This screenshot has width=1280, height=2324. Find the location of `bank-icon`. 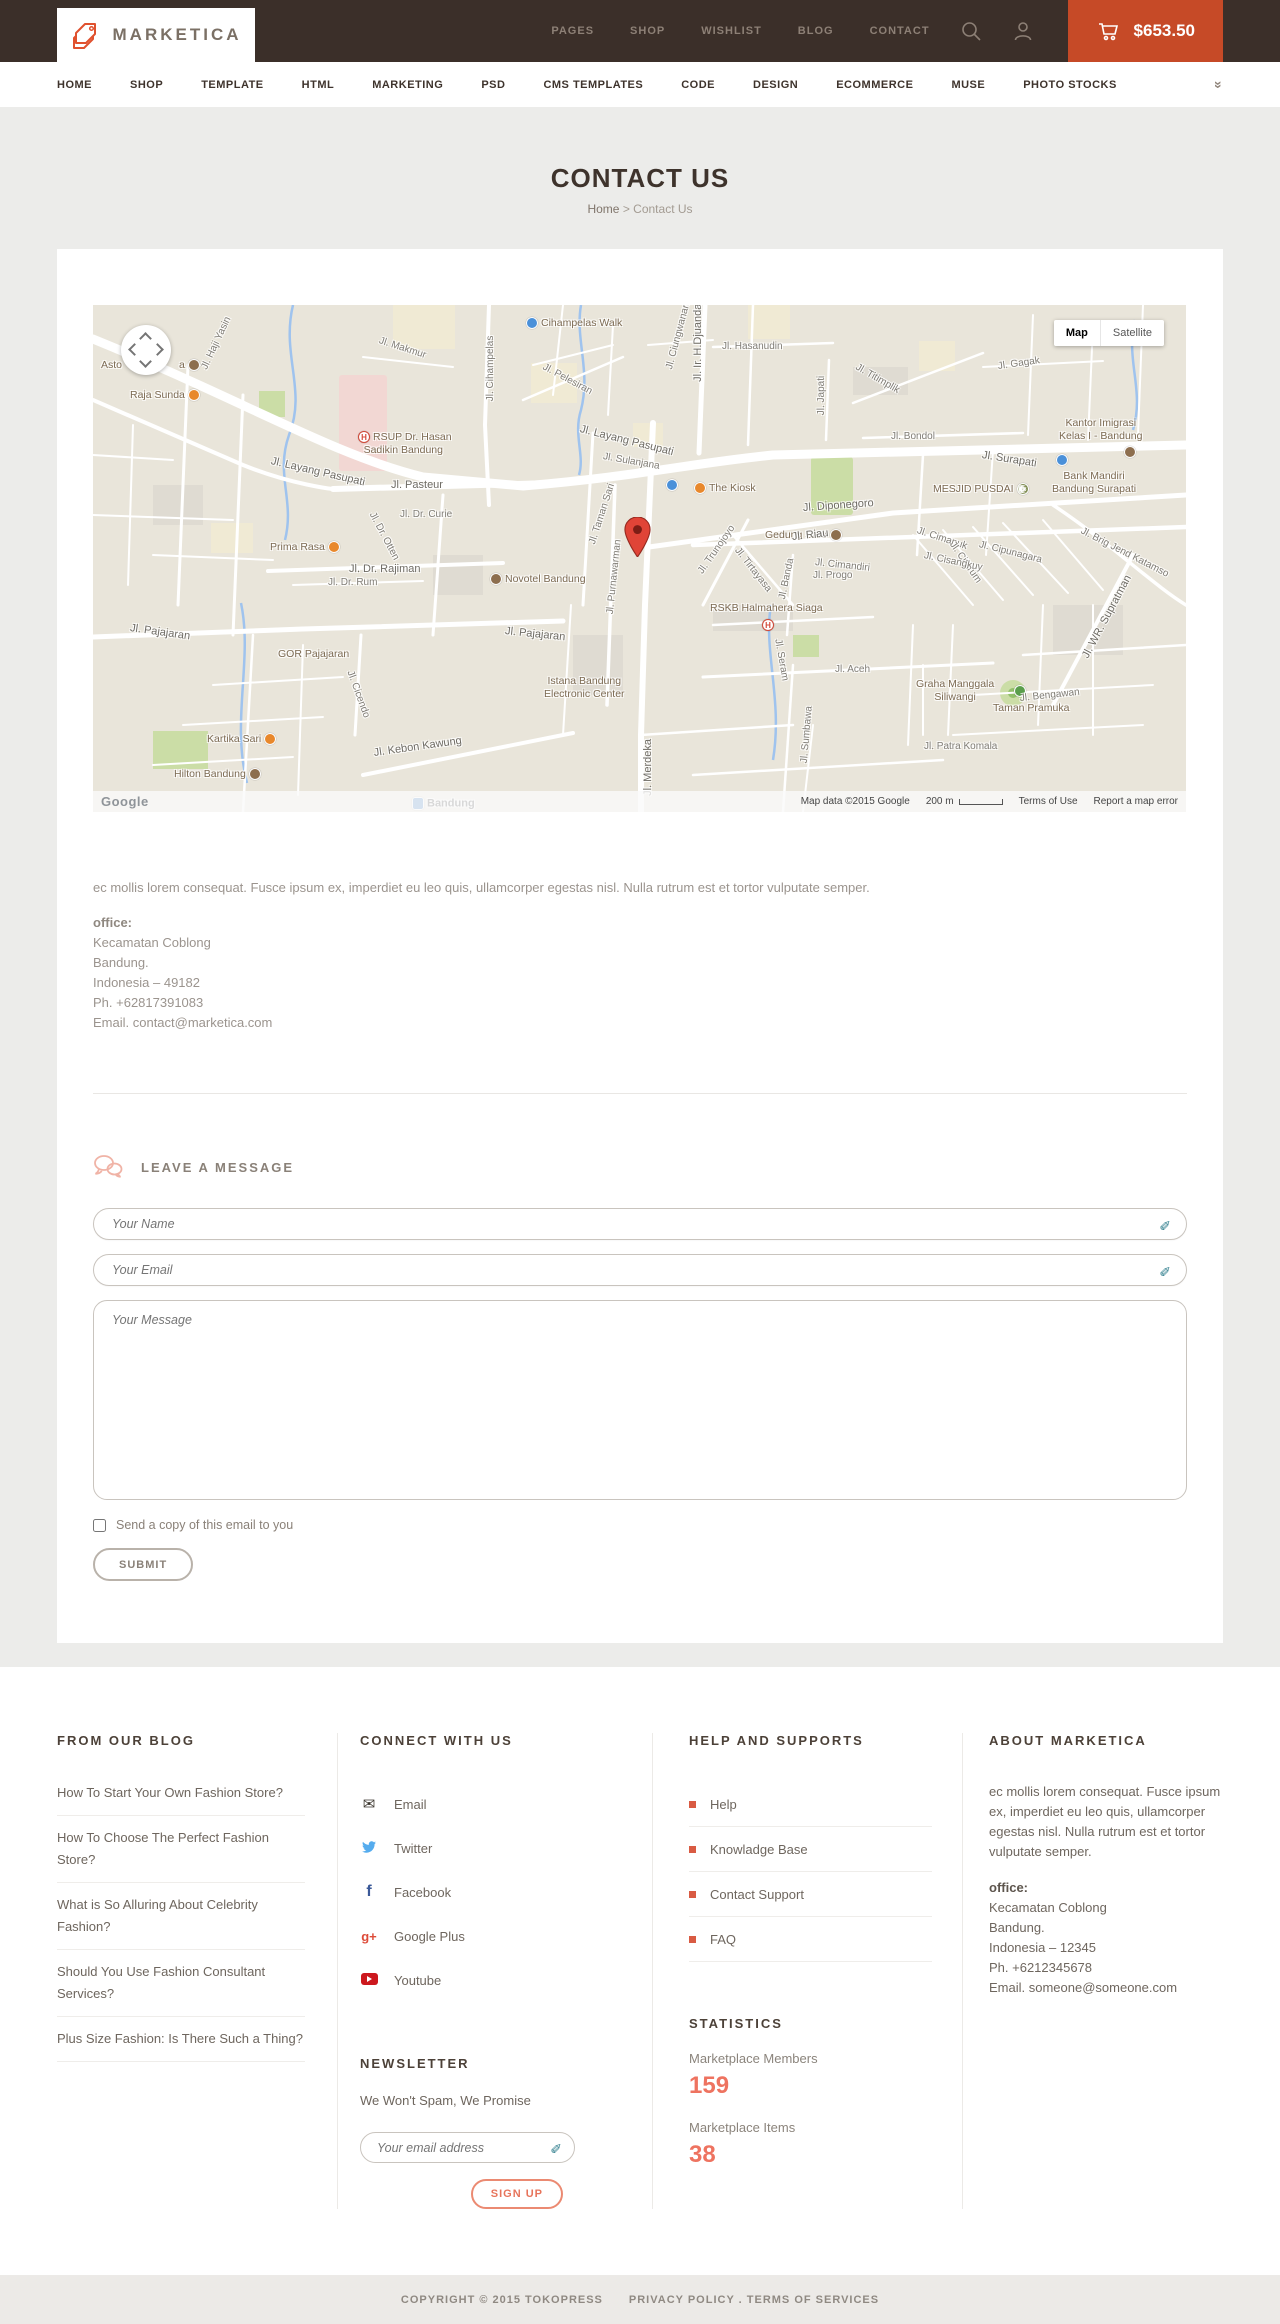

bank-icon is located at coordinates (1062, 460).